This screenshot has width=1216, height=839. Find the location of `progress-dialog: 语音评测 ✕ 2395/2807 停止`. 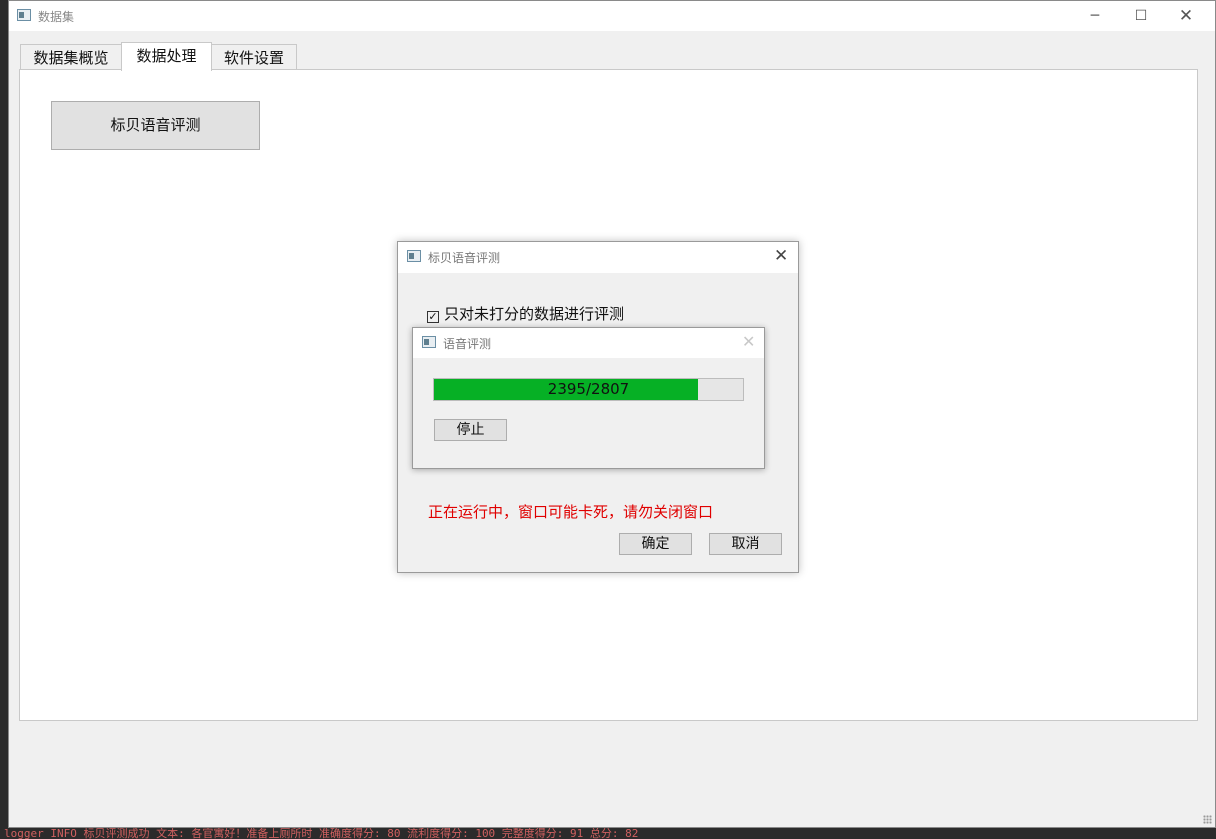

progress-dialog: 语音评测 ✕ 2395/2807 停止 is located at coordinates (588, 398).